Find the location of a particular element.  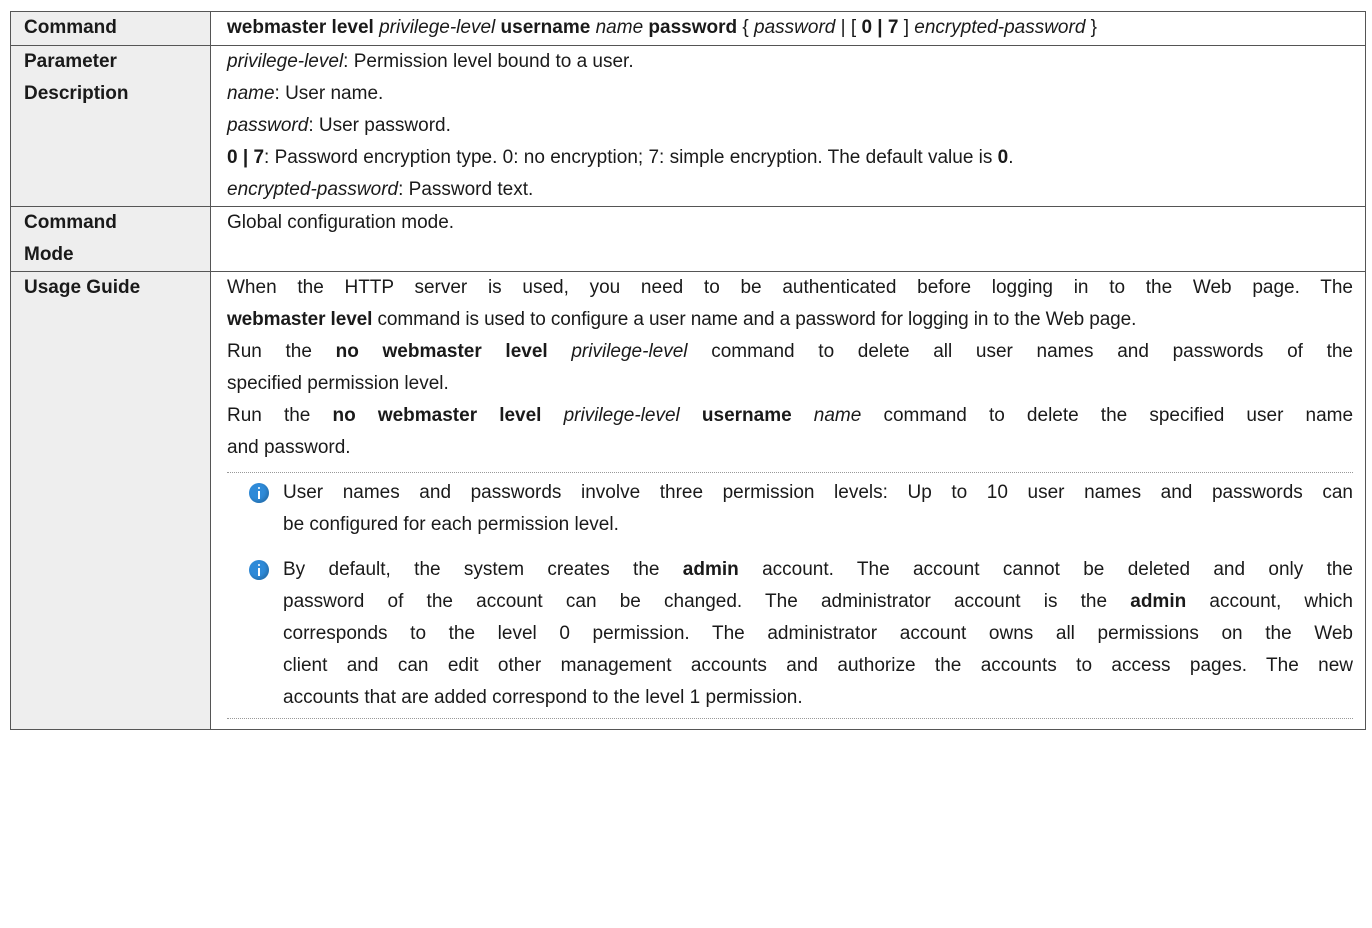

usage-p3-kw2: username is located at coordinates (746, 415).